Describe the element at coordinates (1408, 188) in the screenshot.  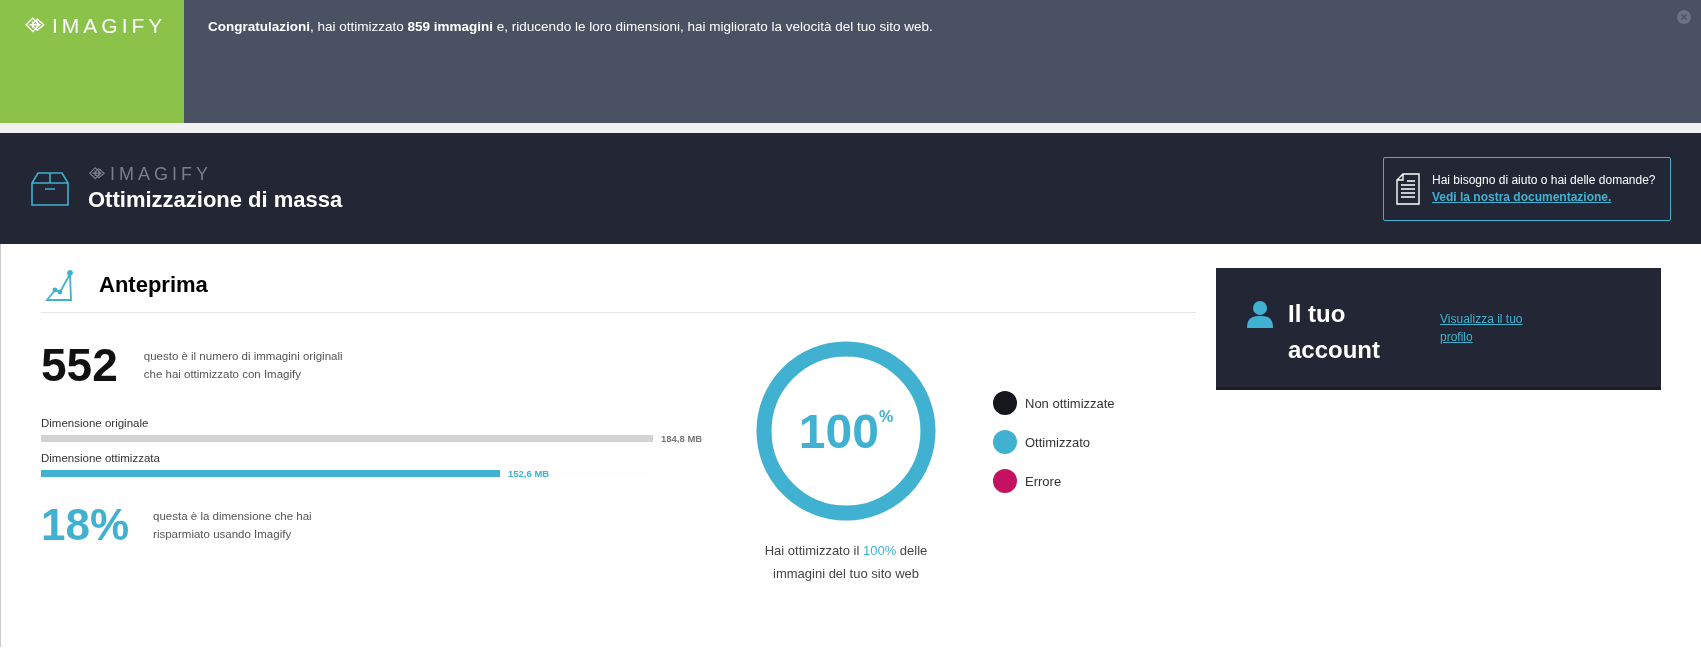
I see `document-icon` at that location.